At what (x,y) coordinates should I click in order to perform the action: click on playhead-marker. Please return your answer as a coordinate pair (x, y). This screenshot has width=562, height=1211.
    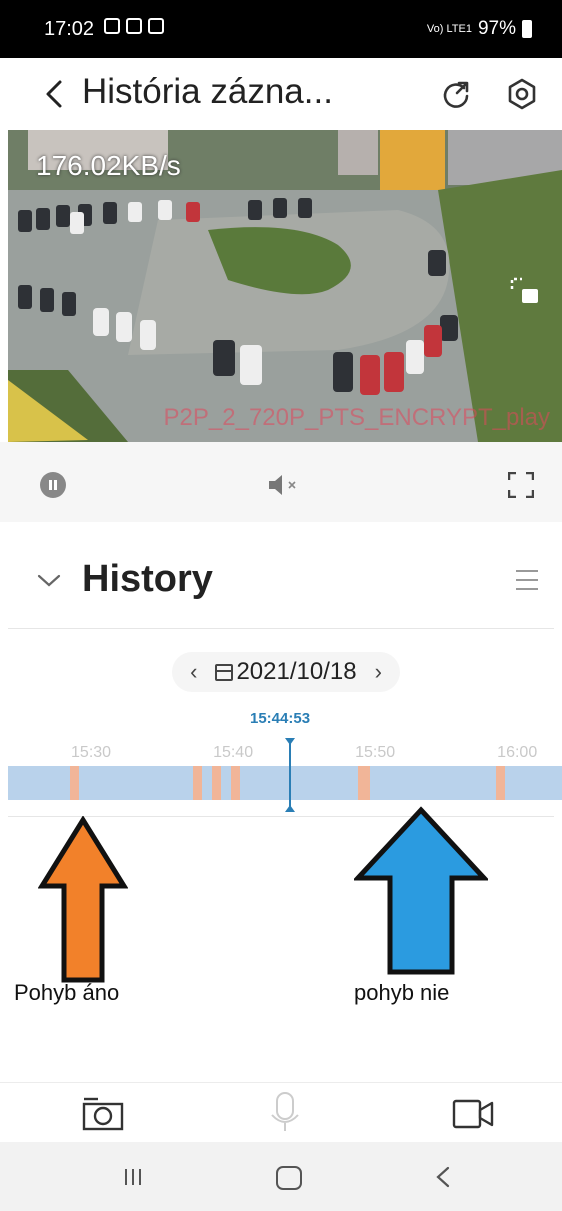
    Looking at the image, I should click on (290, 775).